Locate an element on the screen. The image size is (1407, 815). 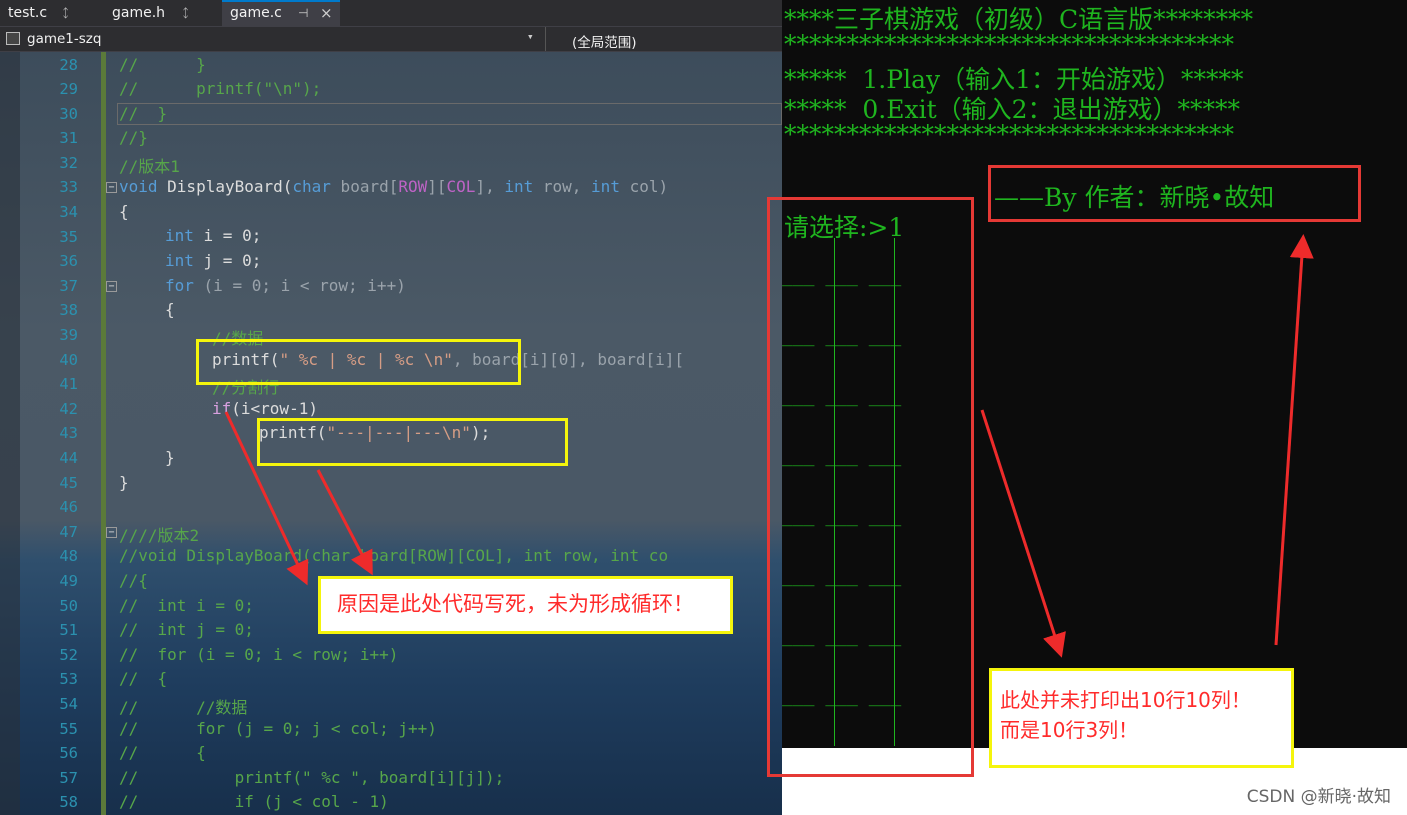
annotation-note-result: 此处并未打印出10行10列！ 而是10行3列！ is located at coordinates (1141, 718).